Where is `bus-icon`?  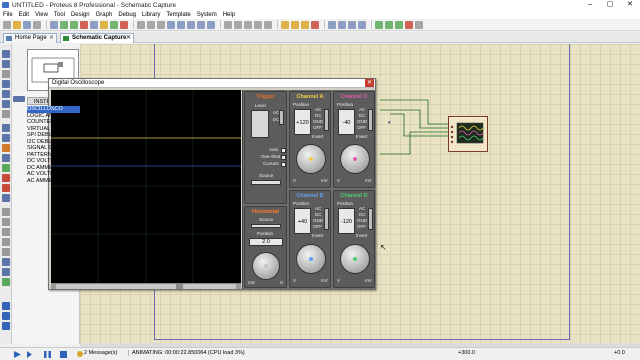 bus-icon is located at coordinates (6, 104).